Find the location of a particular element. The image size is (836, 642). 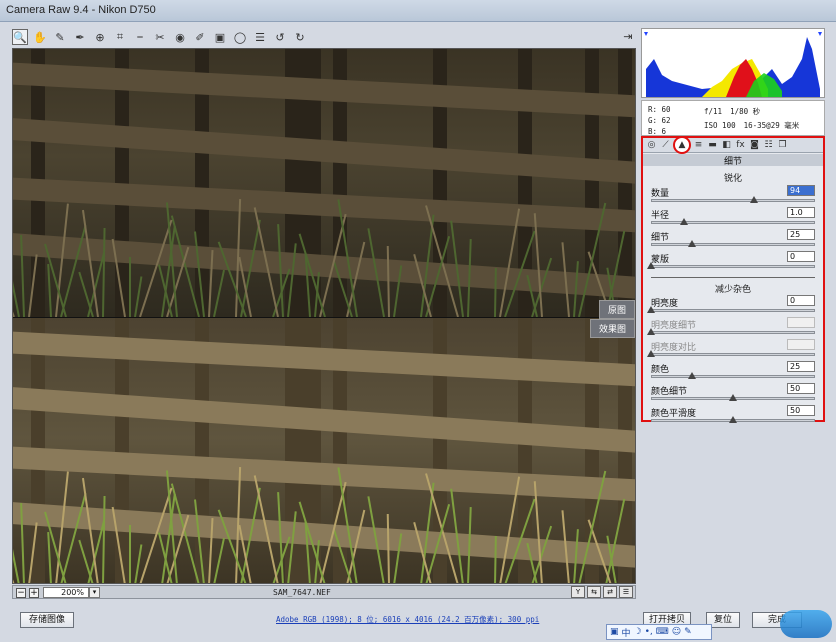

user-icon: ☺ is located at coordinates (676, 632).